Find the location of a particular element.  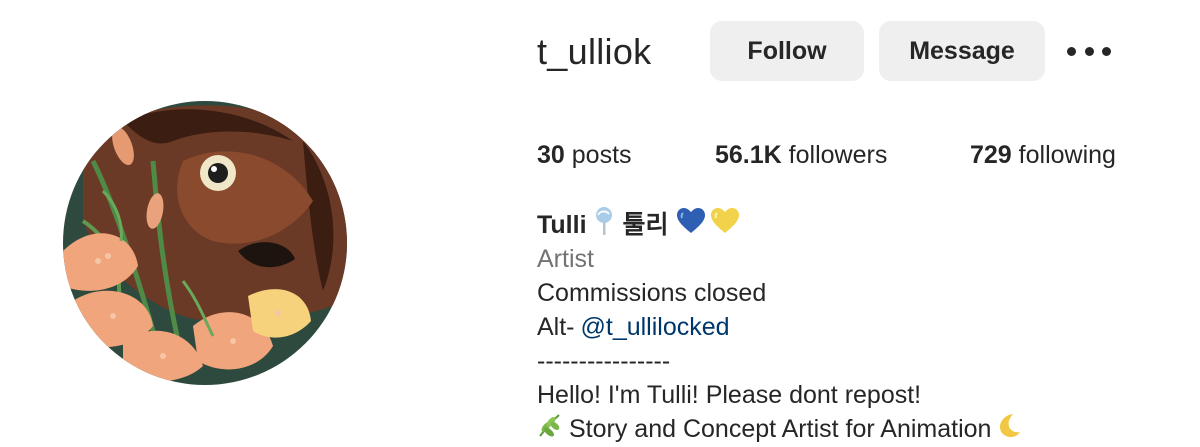

bio-role-line: Story and Concept Artist for Animation is located at coordinates (779, 429).